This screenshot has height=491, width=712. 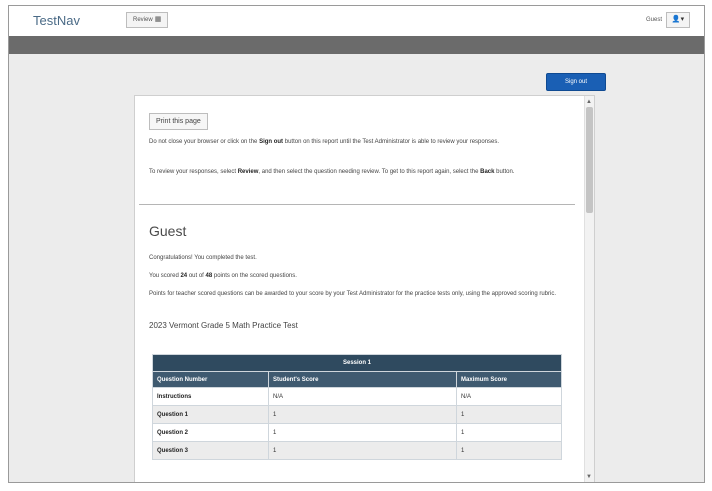 I want to click on table-row: Question 3 1 1, so click(x=357, y=450).